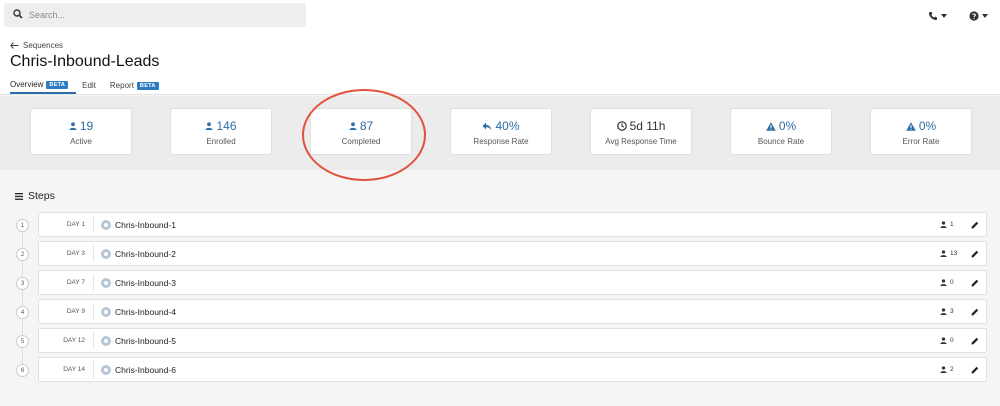  I want to click on step-count: 13, so click(952, 253).